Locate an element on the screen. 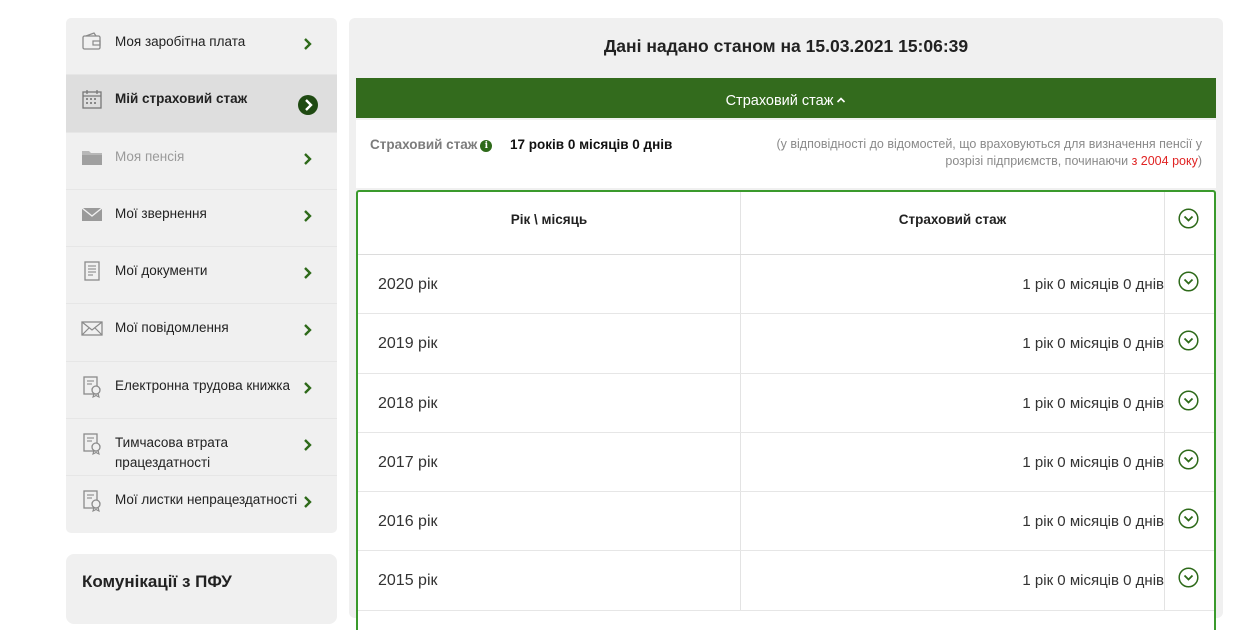 The image size is (1250, 630). document-icon is located at coordinates (92, 271).